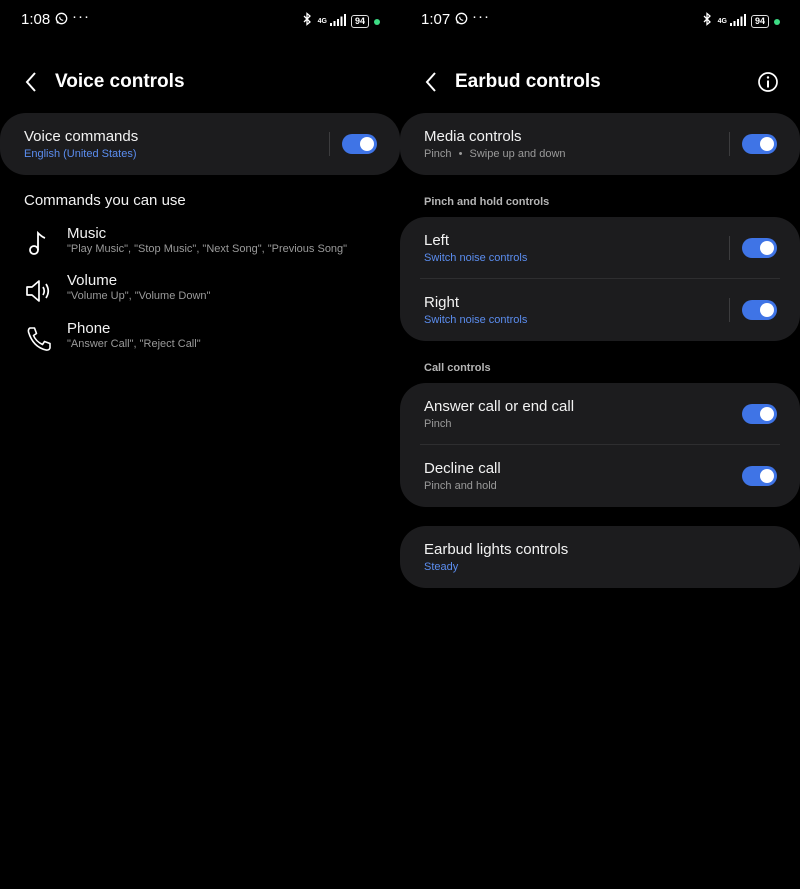 The image size is (800, 889). Describe the element at coordinates (517, 154) in the screenshot. I see `subtitle-part: Swipe up and down` at that location.